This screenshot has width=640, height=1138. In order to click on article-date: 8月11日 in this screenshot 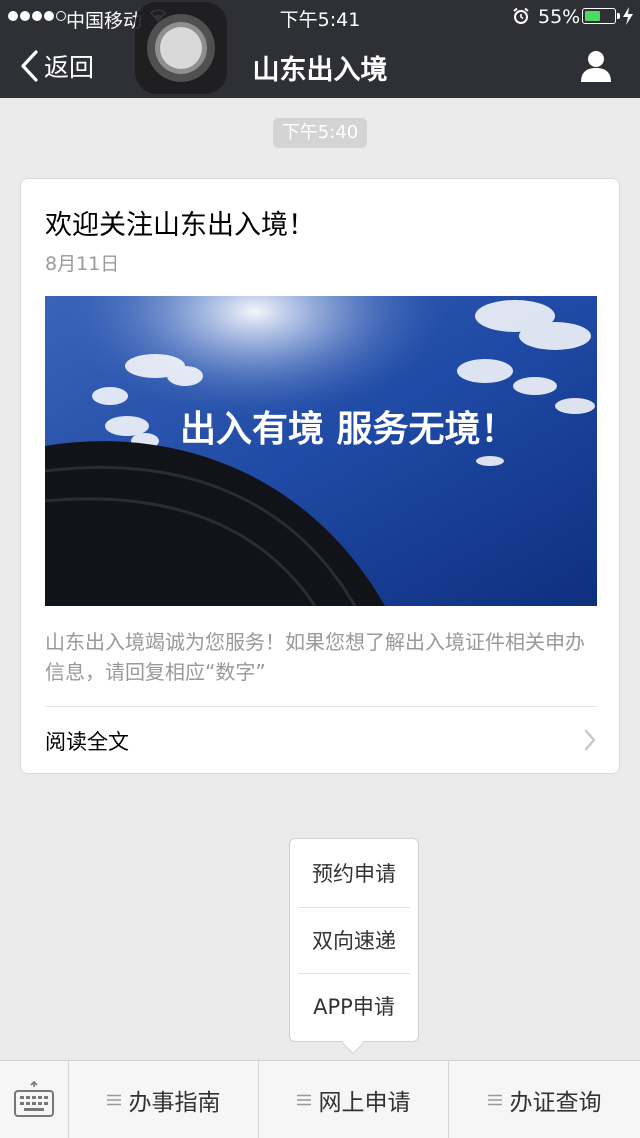, I will do `click(82, 264)`.